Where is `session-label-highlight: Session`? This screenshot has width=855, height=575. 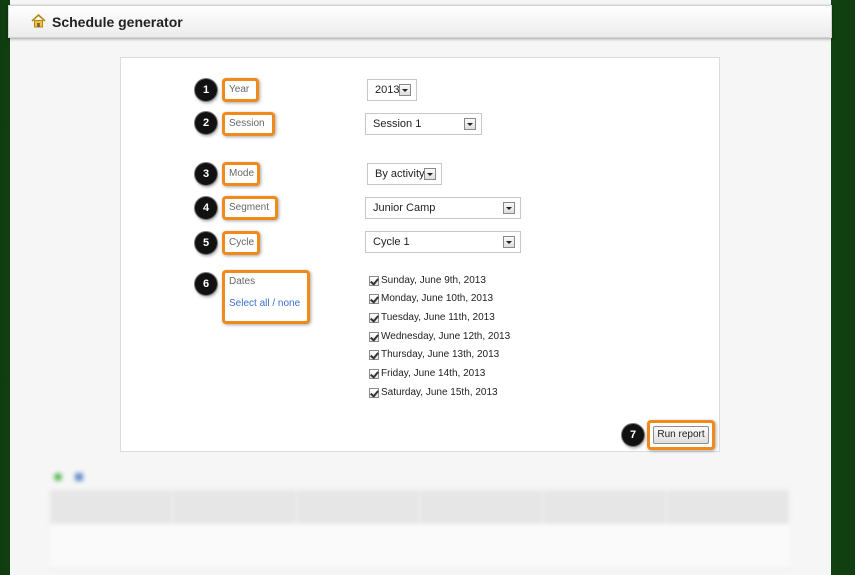 session-label-highlight: Session is located at coordinates (248, 124).